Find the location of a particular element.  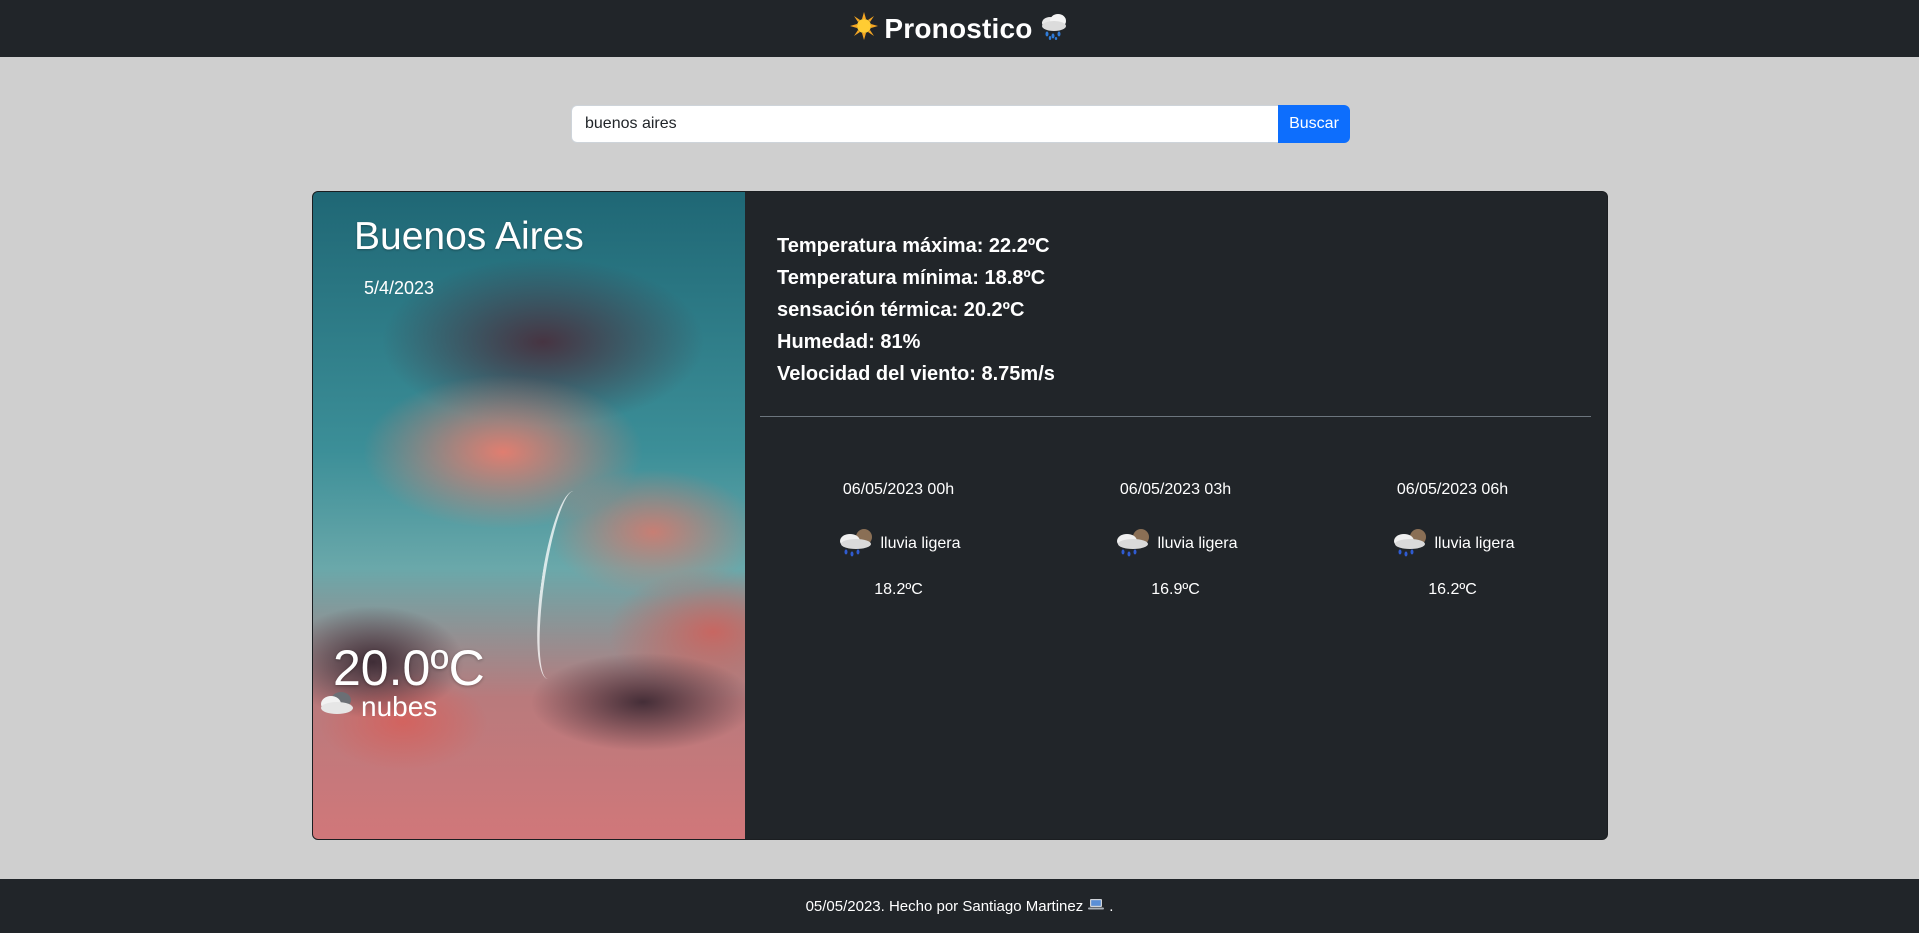

search-bar: Buscar is located at coordinates (960, 124).